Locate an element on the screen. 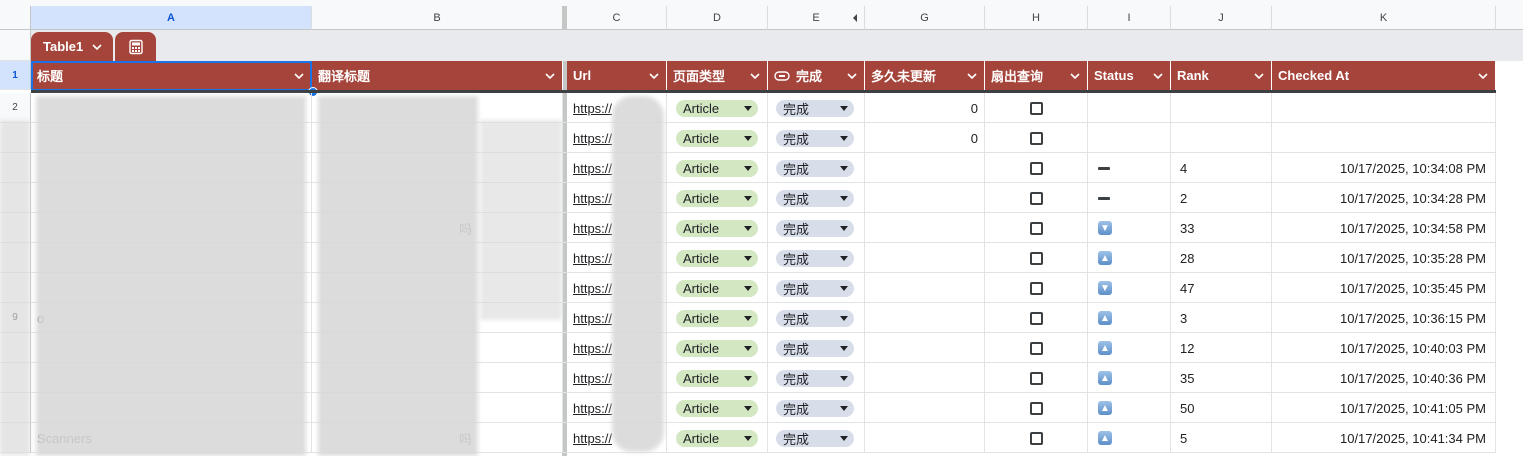  row-header: 2 is located at coordinates (15, 108).